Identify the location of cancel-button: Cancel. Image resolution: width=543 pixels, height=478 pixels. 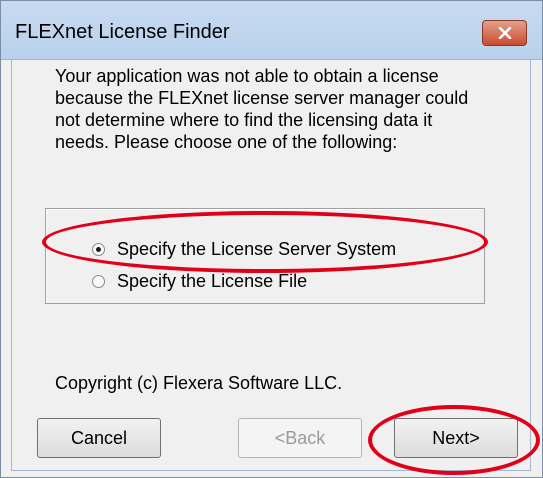
(99, 438).